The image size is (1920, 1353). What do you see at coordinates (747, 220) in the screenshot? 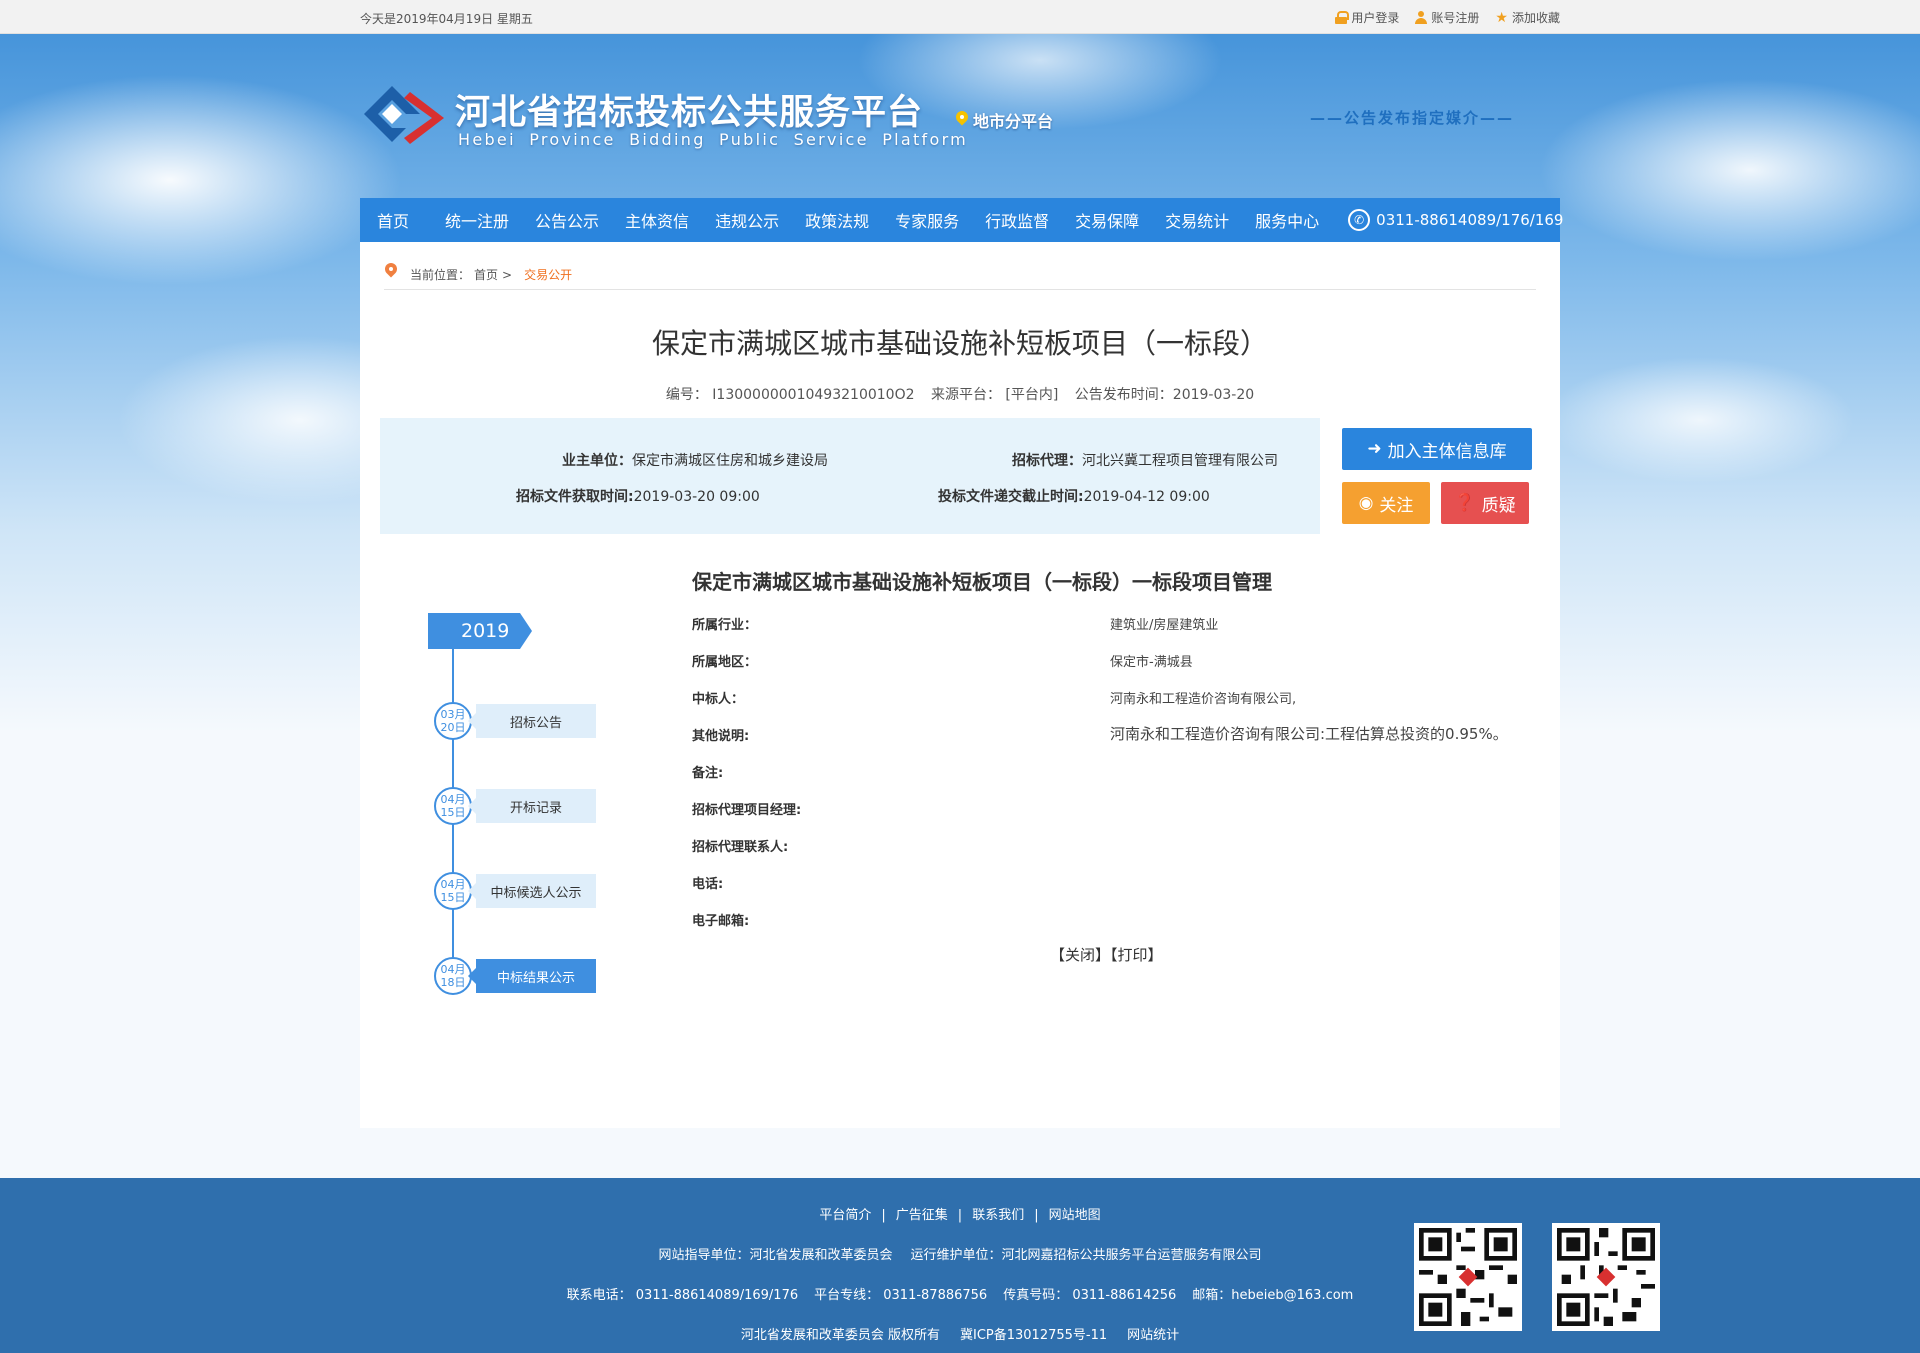
I see `nav-violations: 违规公示` at bounding box center [747, 220].